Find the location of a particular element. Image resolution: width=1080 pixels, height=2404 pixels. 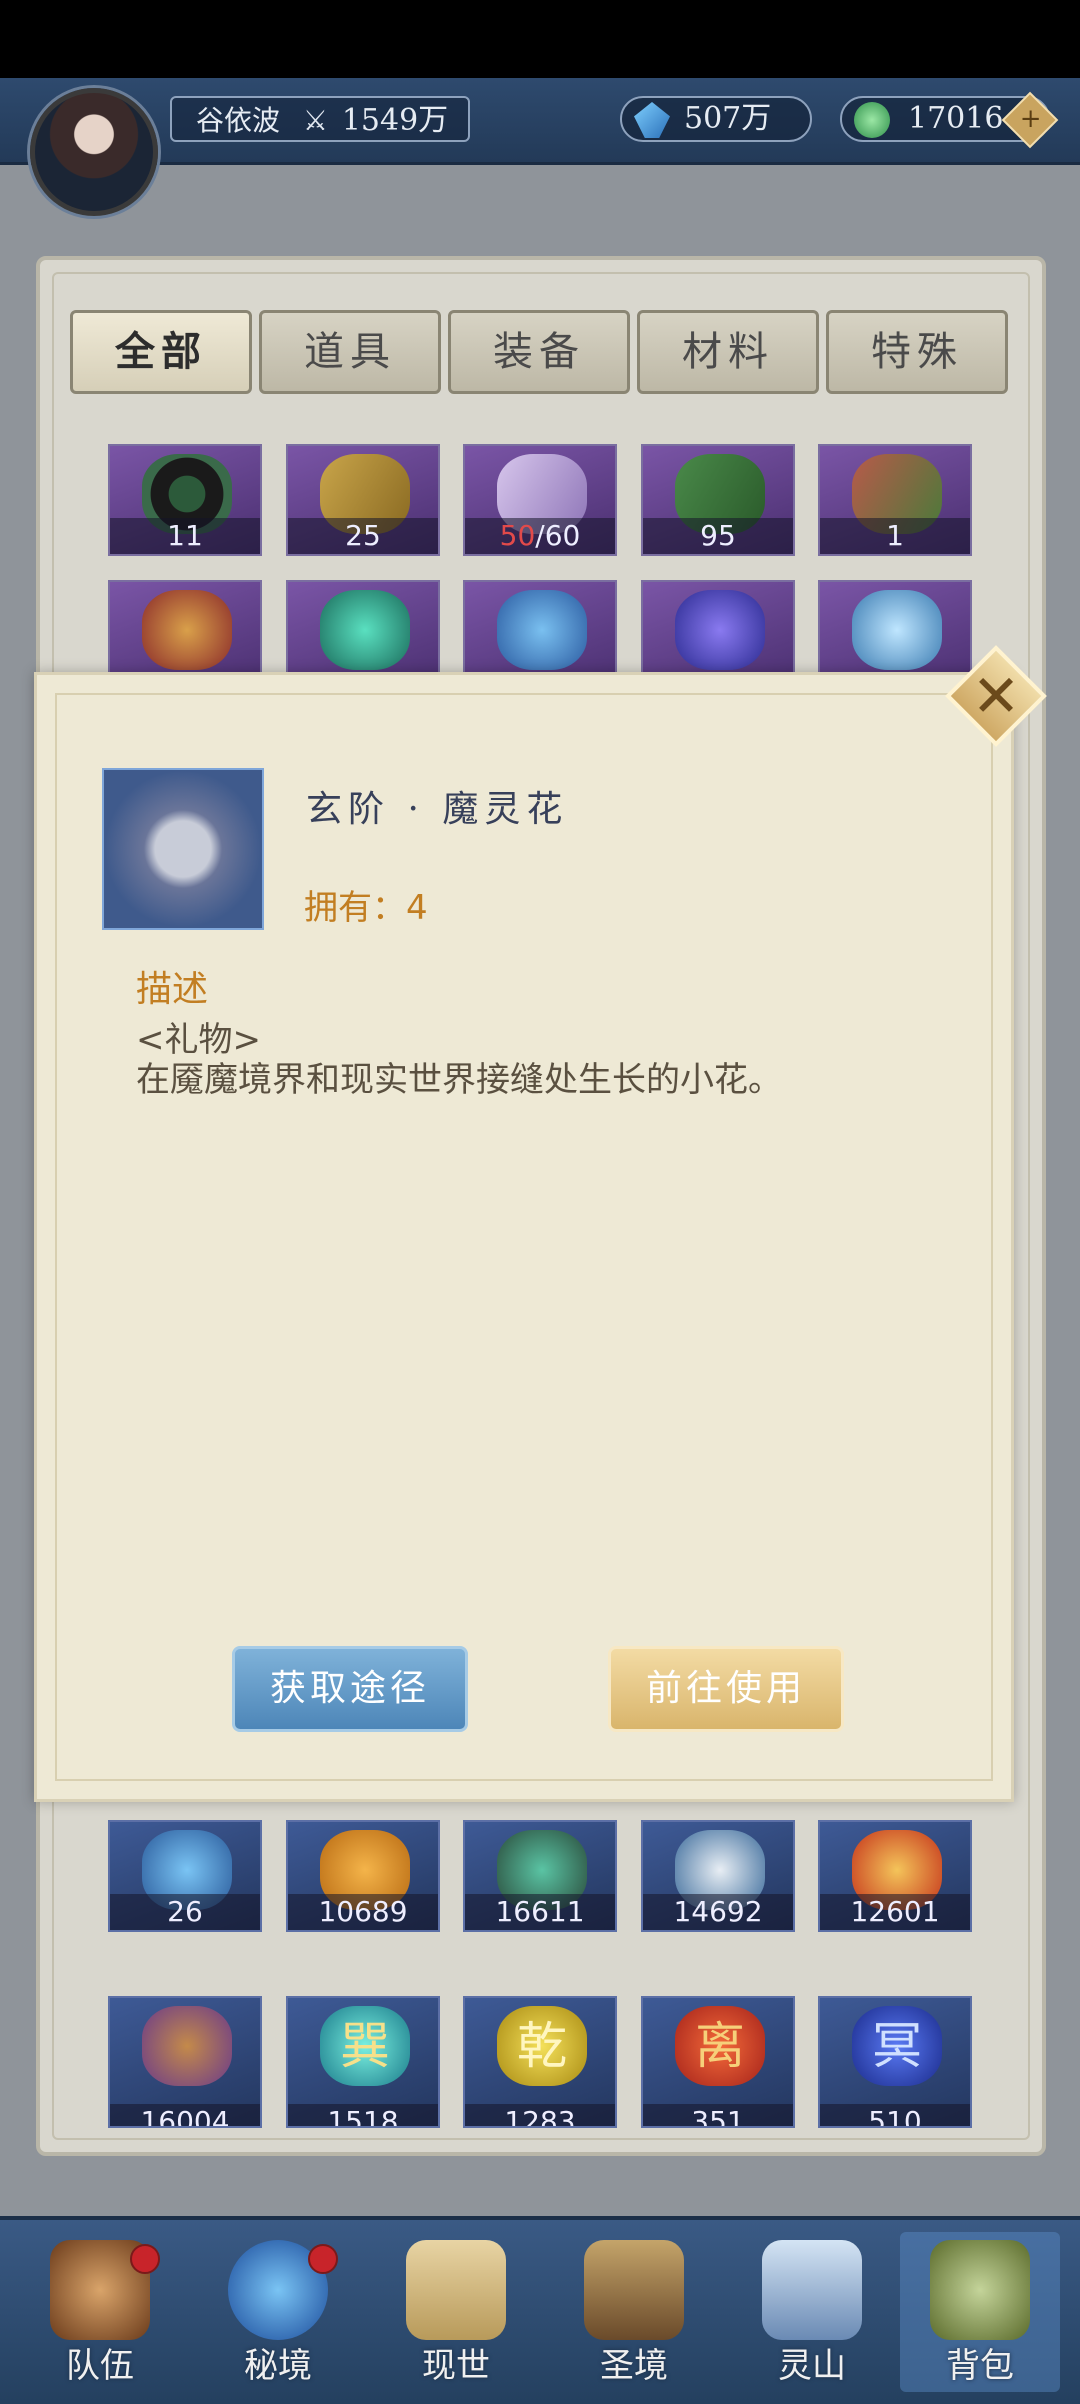

item-count: 16004 is located at coordinates (185, 2115).